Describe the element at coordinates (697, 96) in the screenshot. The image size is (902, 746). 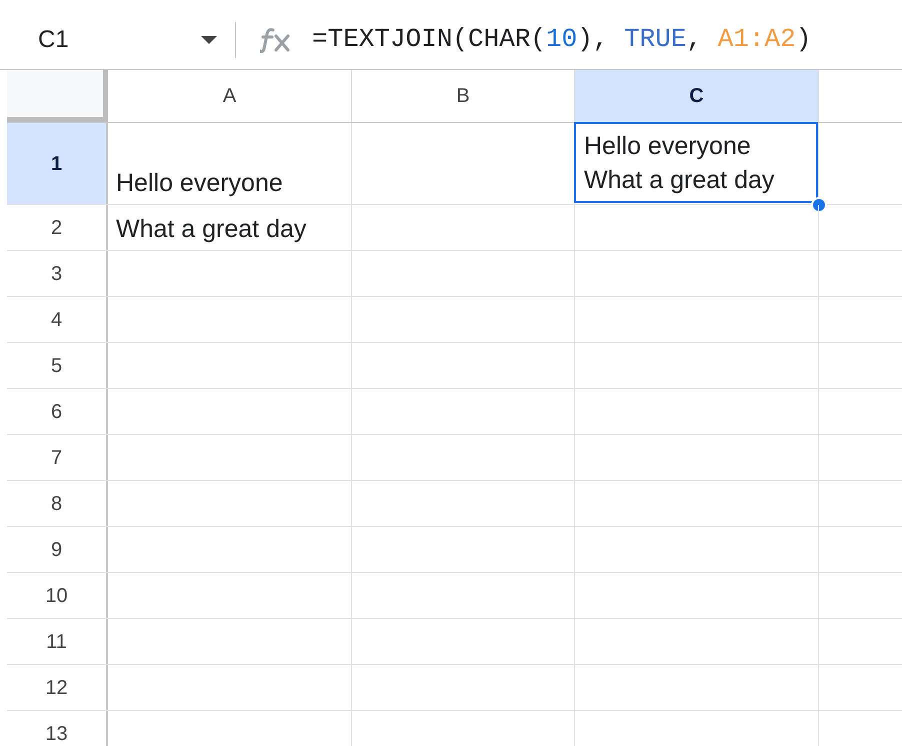
I see `column-header: C` at that location.